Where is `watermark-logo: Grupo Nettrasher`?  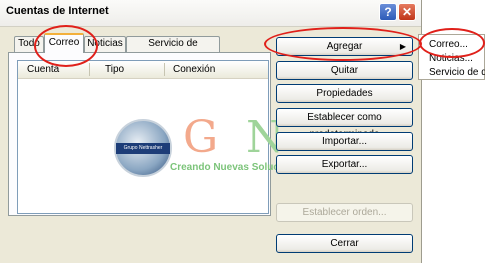 watermark-logo: Grupo Nettrasher is located at coordinates (143, 148).